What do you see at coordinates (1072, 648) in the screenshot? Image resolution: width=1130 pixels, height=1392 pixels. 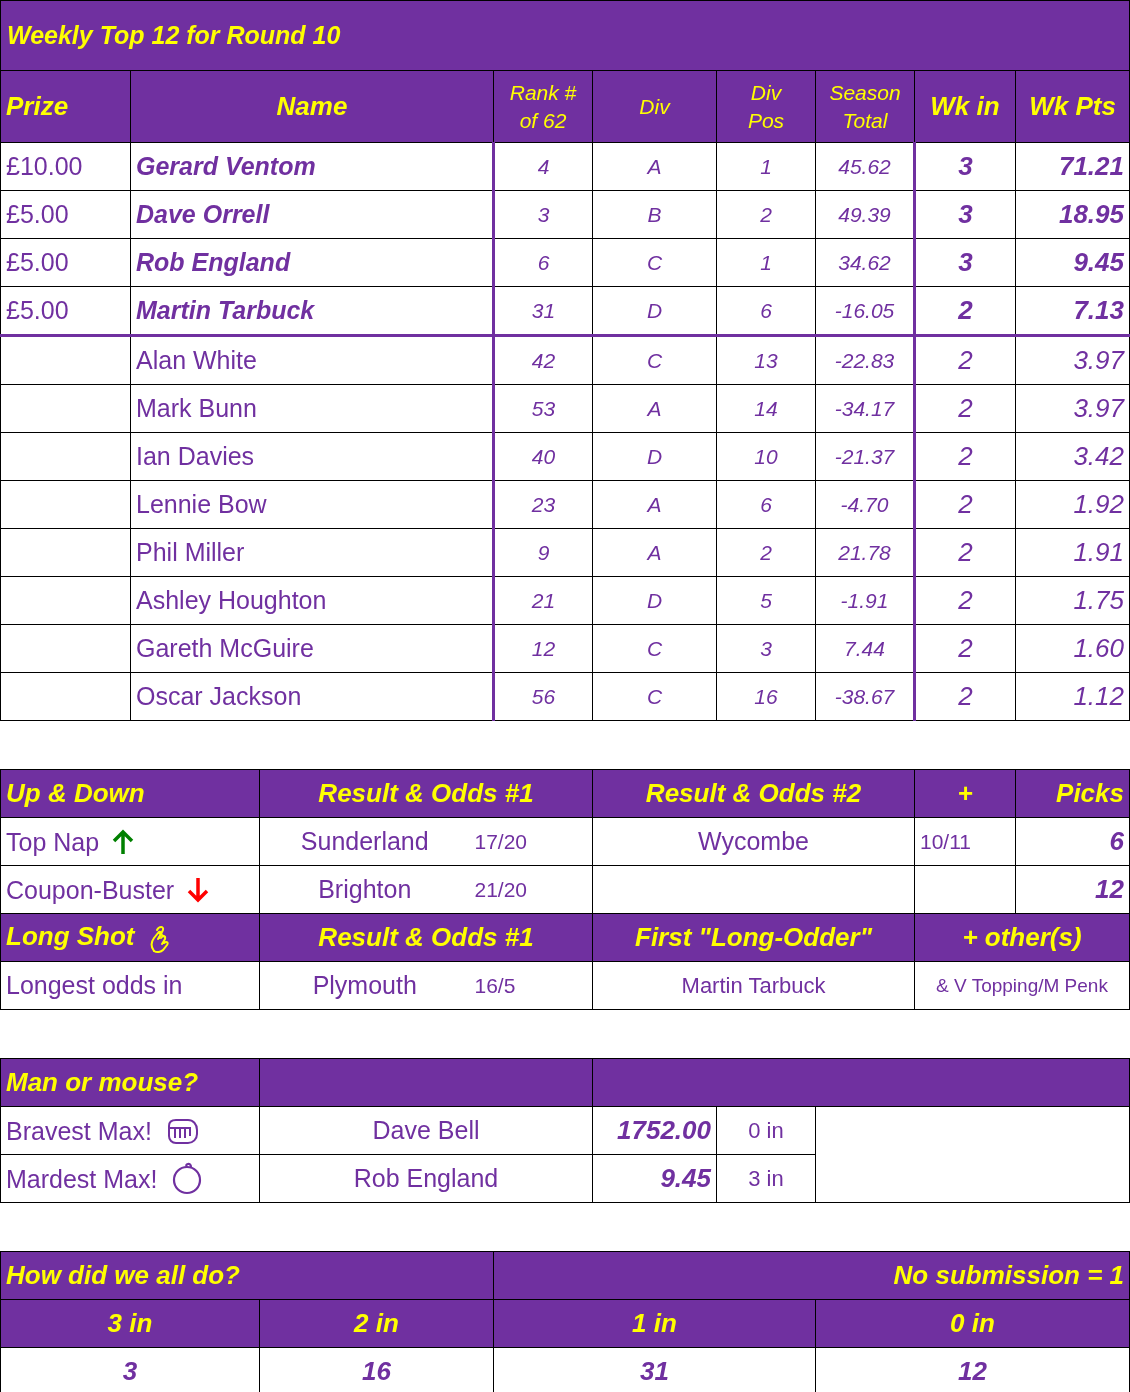 I see `table-cell: 1.60` at bounding box center [1072, 648].